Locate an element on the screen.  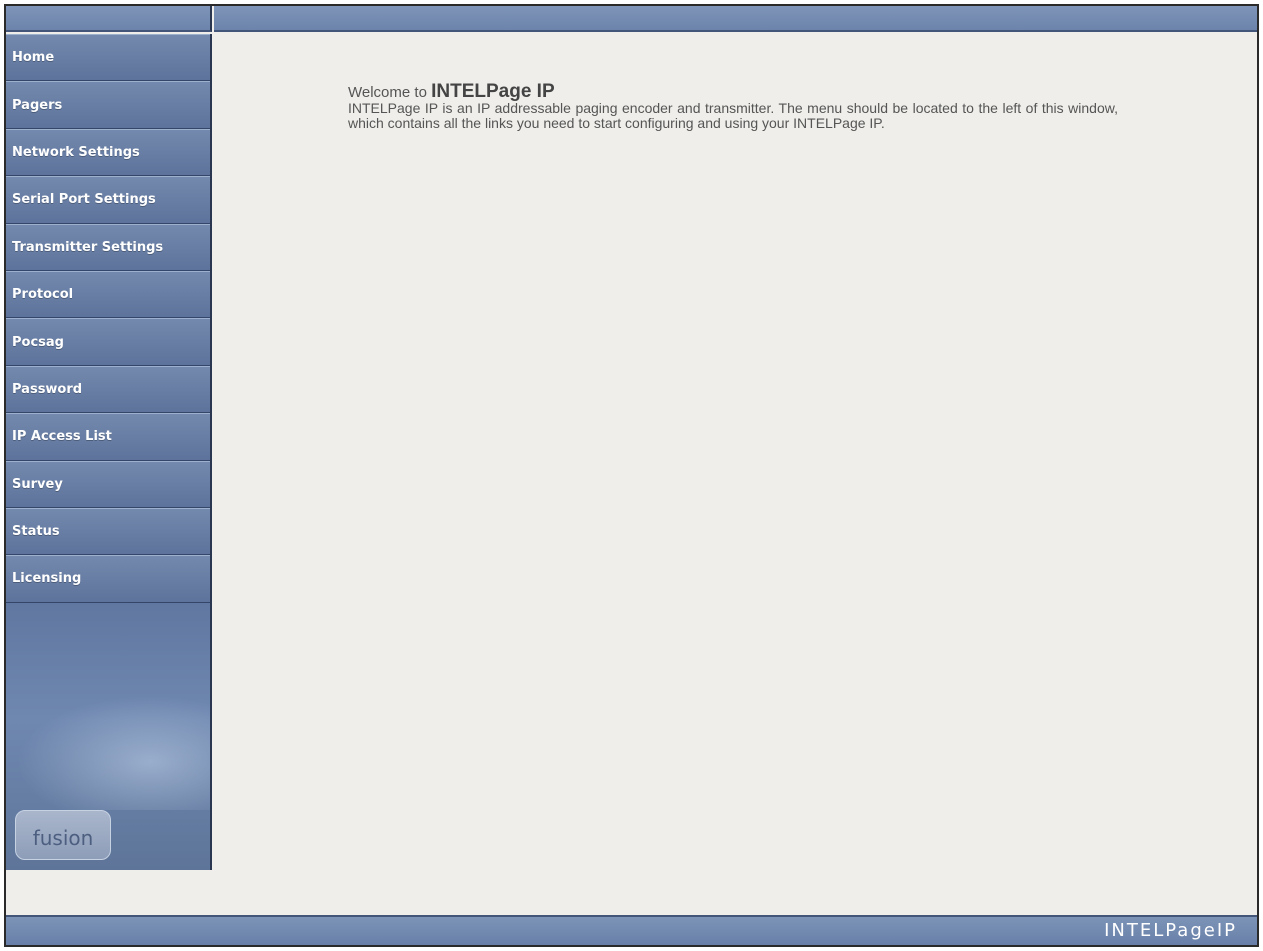
sidebar-decoration is located at coordinates (108, 750).